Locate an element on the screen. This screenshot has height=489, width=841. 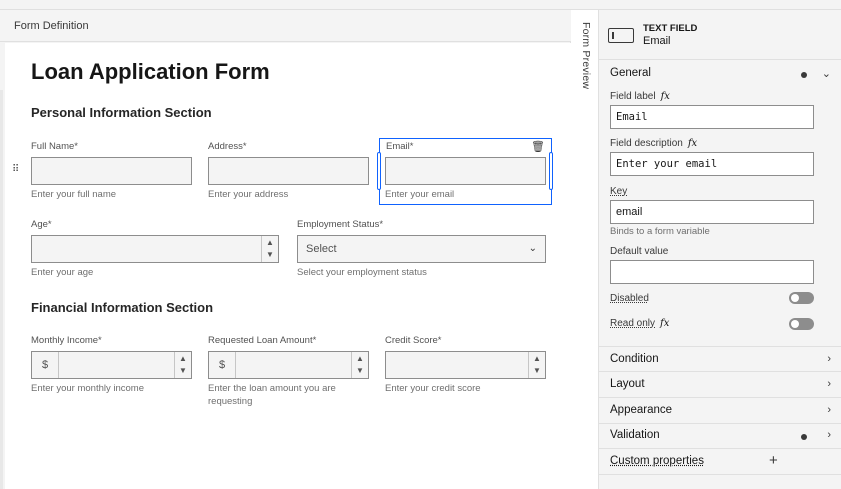
monthly-income-label: Monthly Income* is located at coordinates (66, 340).